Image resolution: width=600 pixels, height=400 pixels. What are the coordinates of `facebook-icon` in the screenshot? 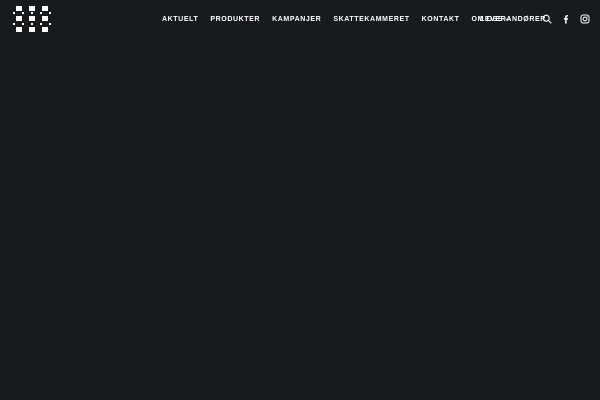 It's located at (566, 19).